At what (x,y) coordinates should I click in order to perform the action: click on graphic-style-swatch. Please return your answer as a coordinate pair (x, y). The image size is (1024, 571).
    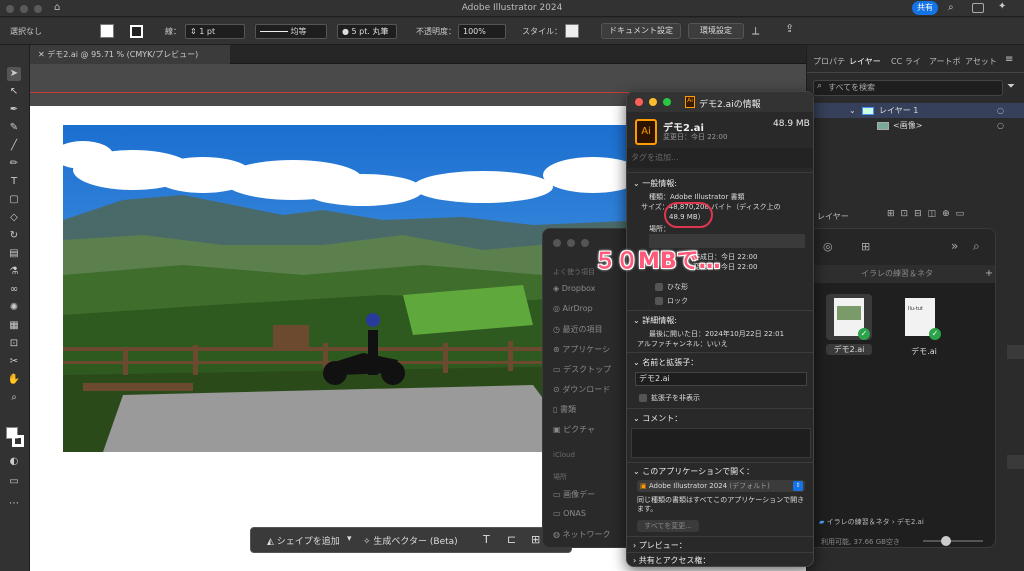
    Looking at the image, I should click on (572, 31).